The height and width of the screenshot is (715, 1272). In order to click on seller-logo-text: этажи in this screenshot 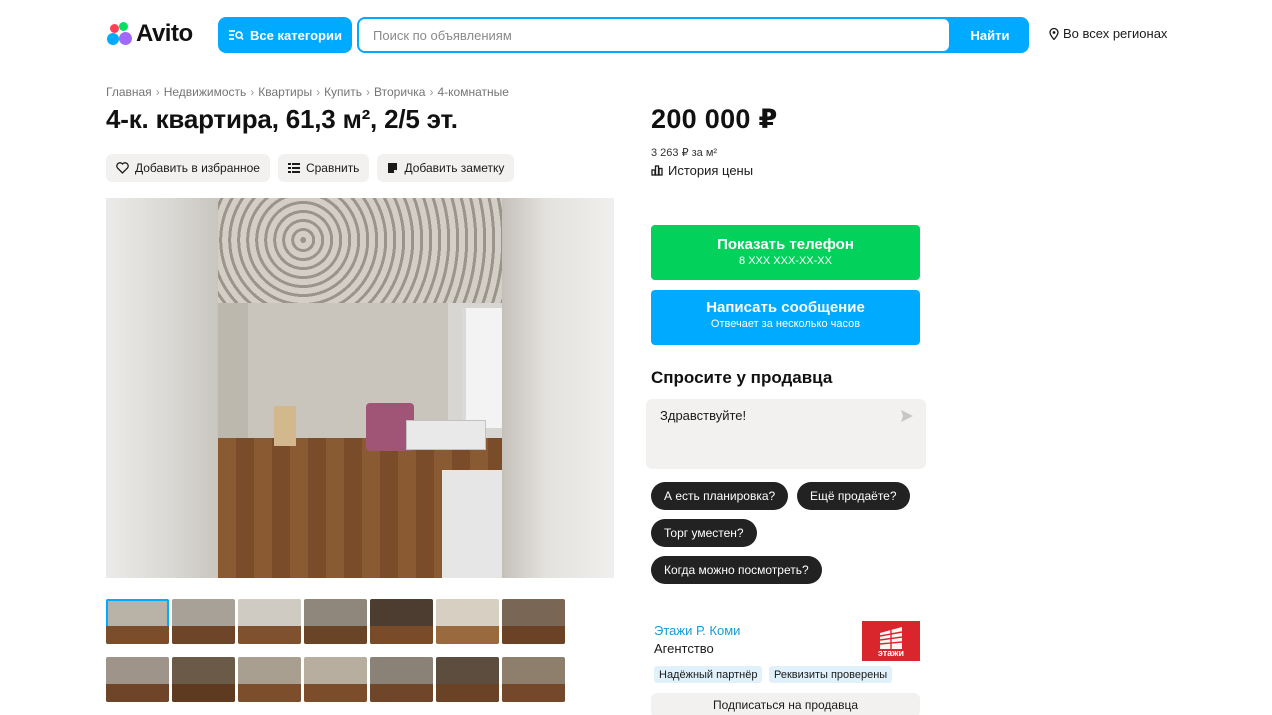, I will do `click(891, 653)`.